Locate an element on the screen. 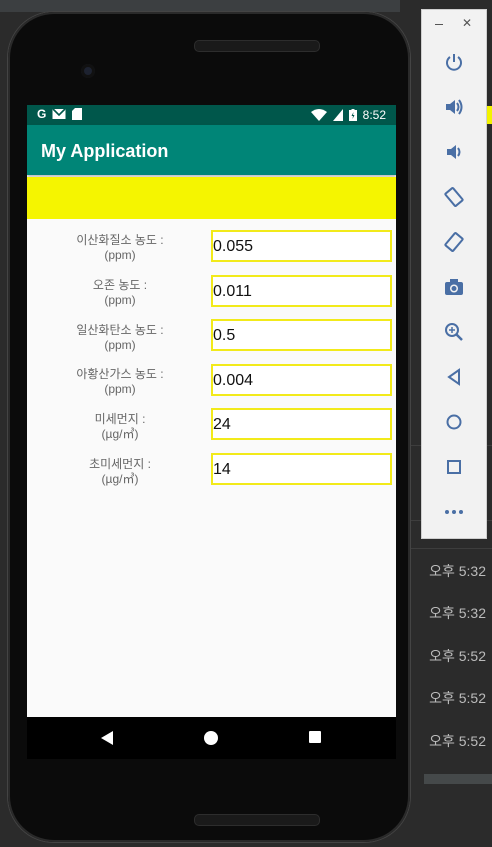 This screenshot has height=847, width=492. zoom-icon is located at coordinates (454, 332).